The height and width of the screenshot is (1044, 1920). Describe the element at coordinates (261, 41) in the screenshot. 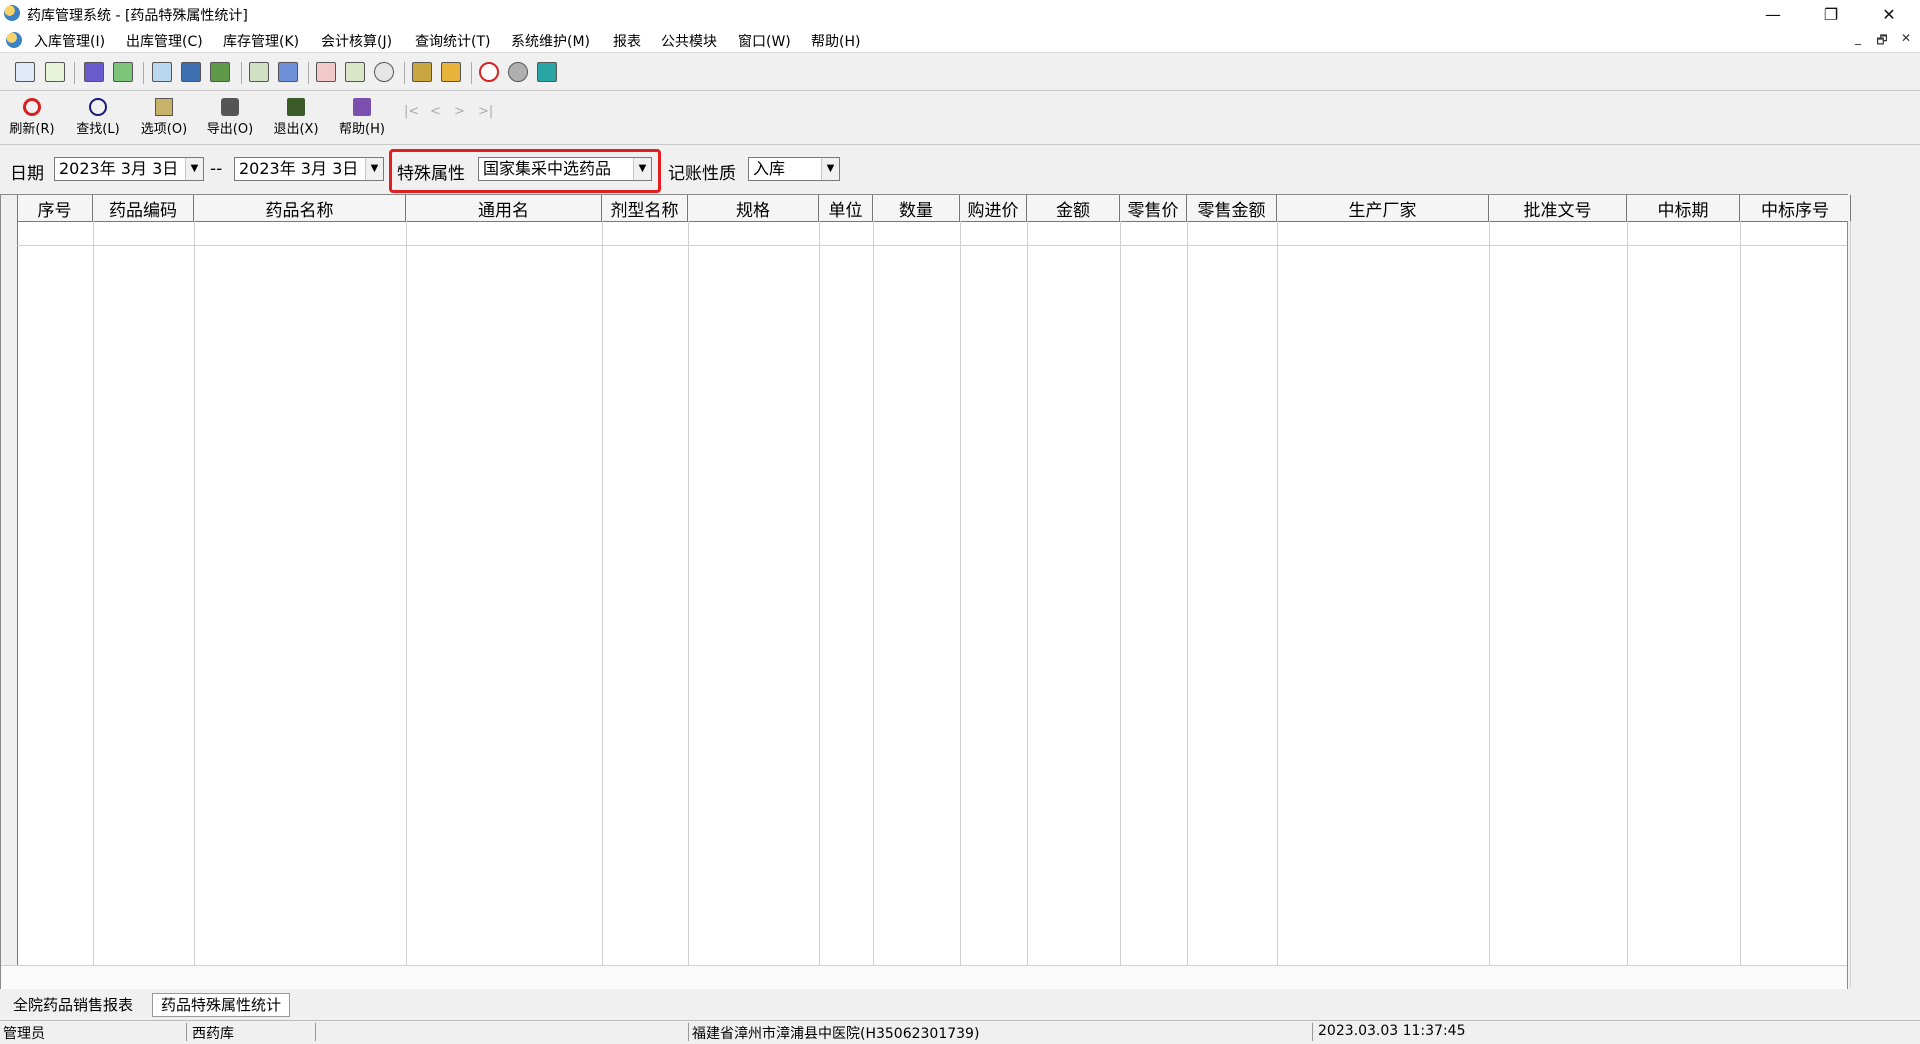

I see `menu-inventory: 库存管理(K)` at that location.